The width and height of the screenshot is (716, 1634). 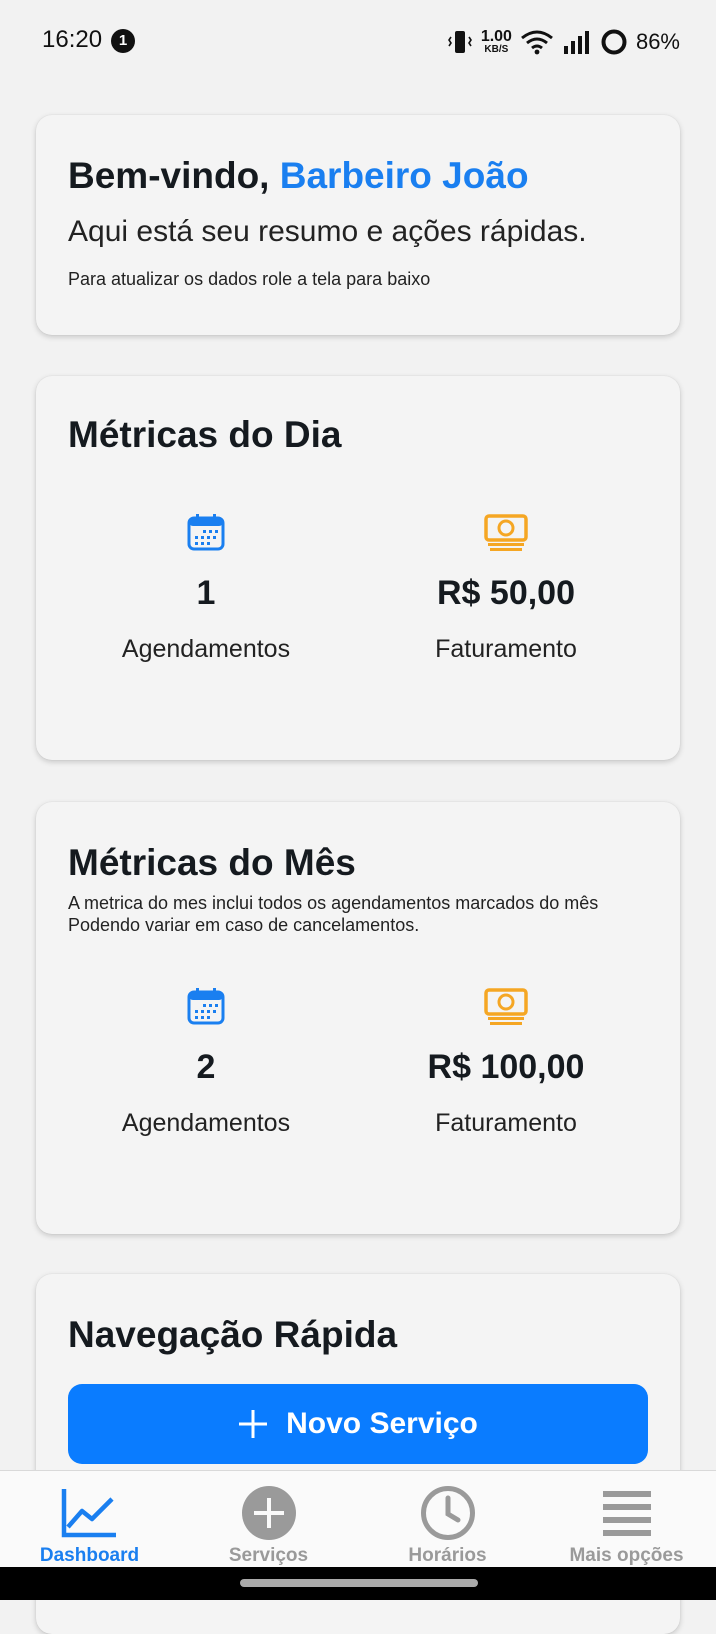 I want to click on nav-services-label: Serviços, so click(x=268, y=1555).